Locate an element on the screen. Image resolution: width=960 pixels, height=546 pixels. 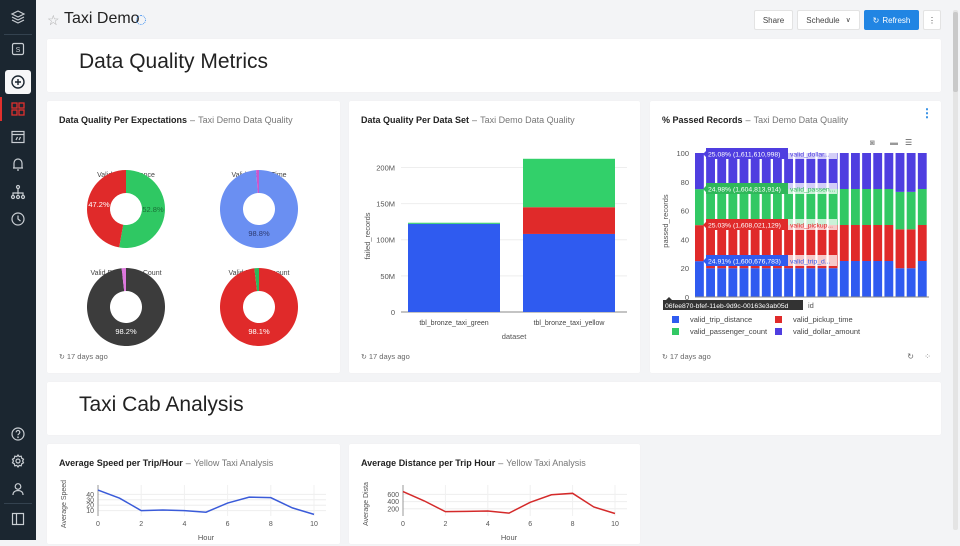
share-button: Share is located at coordinates (773, 20).